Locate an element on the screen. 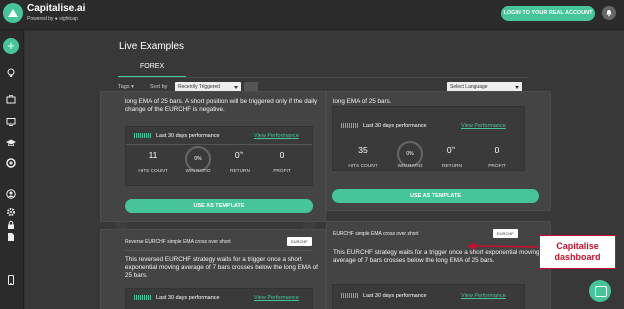  chat-support-icon is located at coordinates (600, 291).